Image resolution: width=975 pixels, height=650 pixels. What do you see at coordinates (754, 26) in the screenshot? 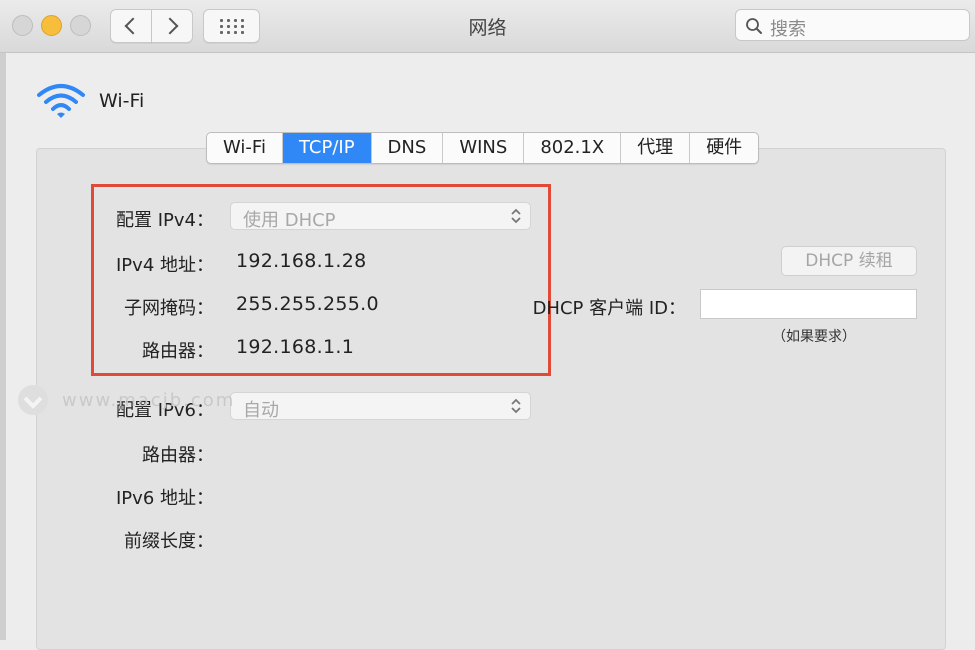
I see `search-icon` at bounding box center [754, 26].